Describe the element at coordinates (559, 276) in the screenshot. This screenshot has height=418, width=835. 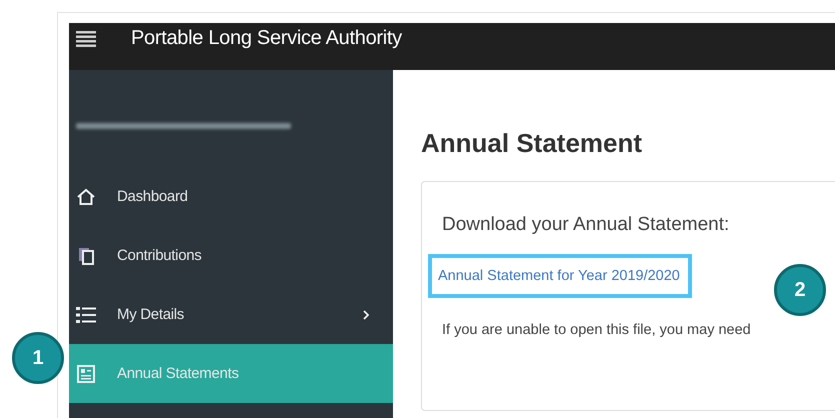
I see `statement-link: Annual Statement for Year 2019/2020` at that location.